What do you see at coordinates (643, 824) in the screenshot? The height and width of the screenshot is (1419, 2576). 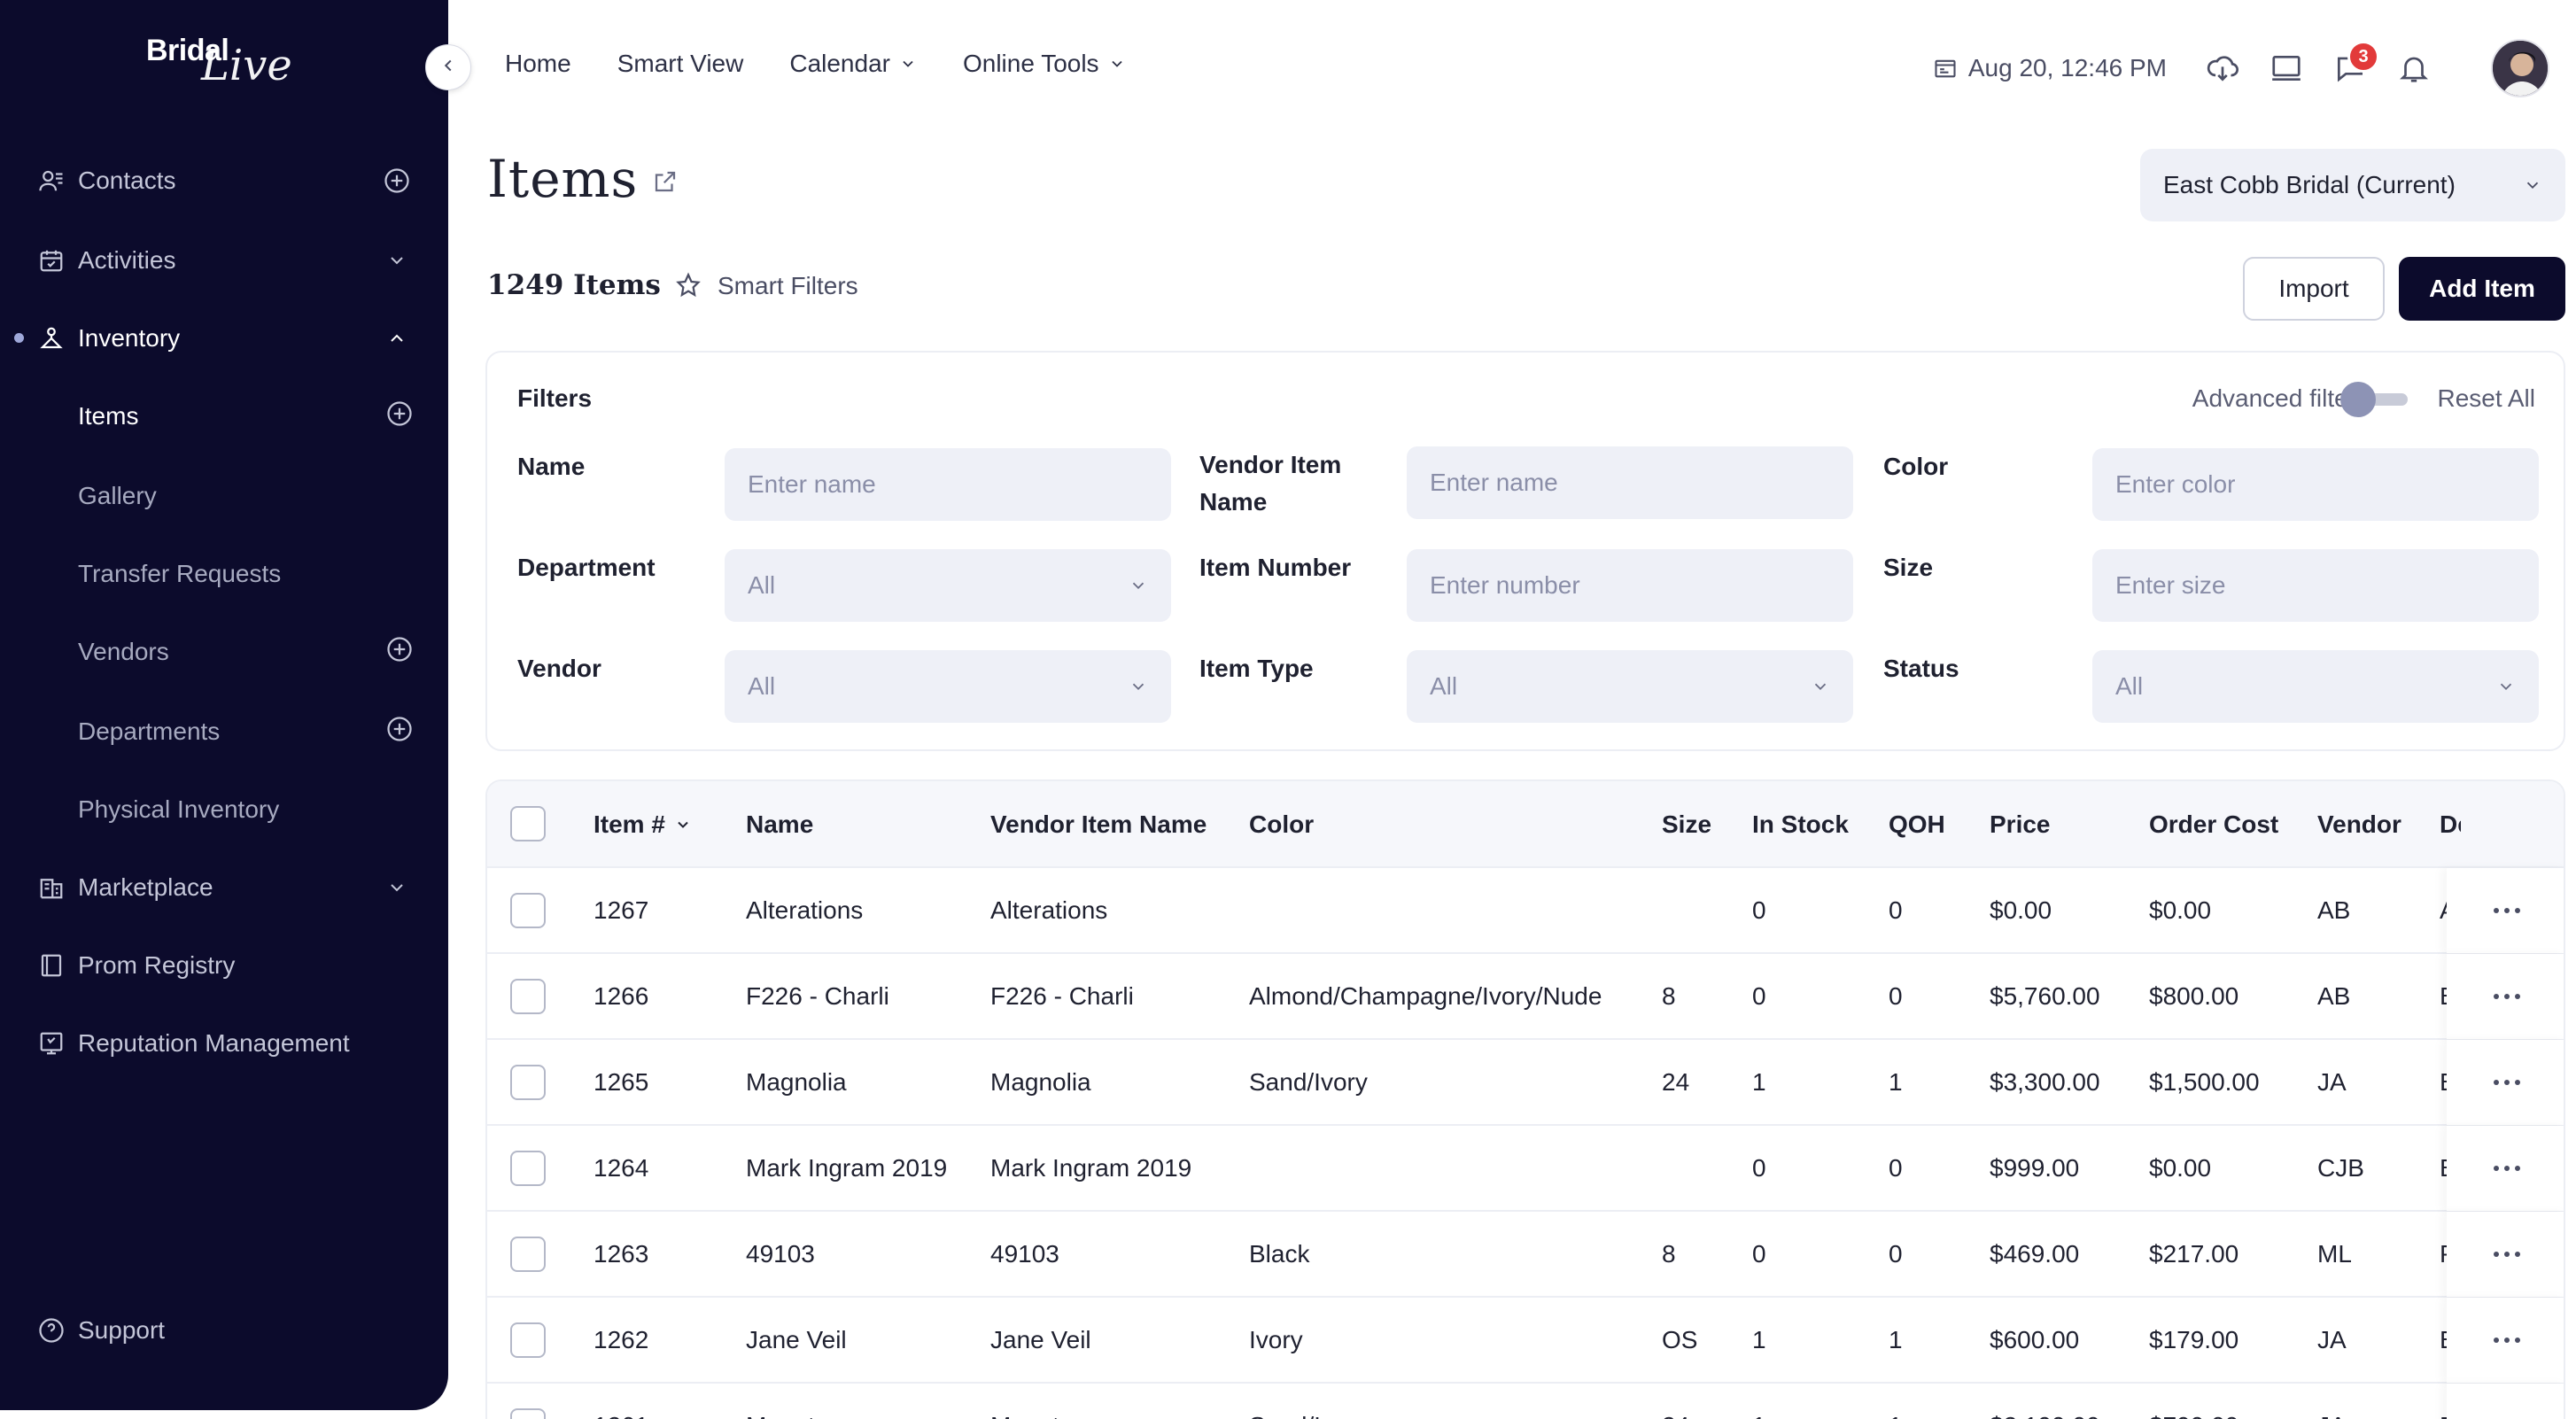 I see `column-header-item-number: Item #` at bounding box center [643, 824].